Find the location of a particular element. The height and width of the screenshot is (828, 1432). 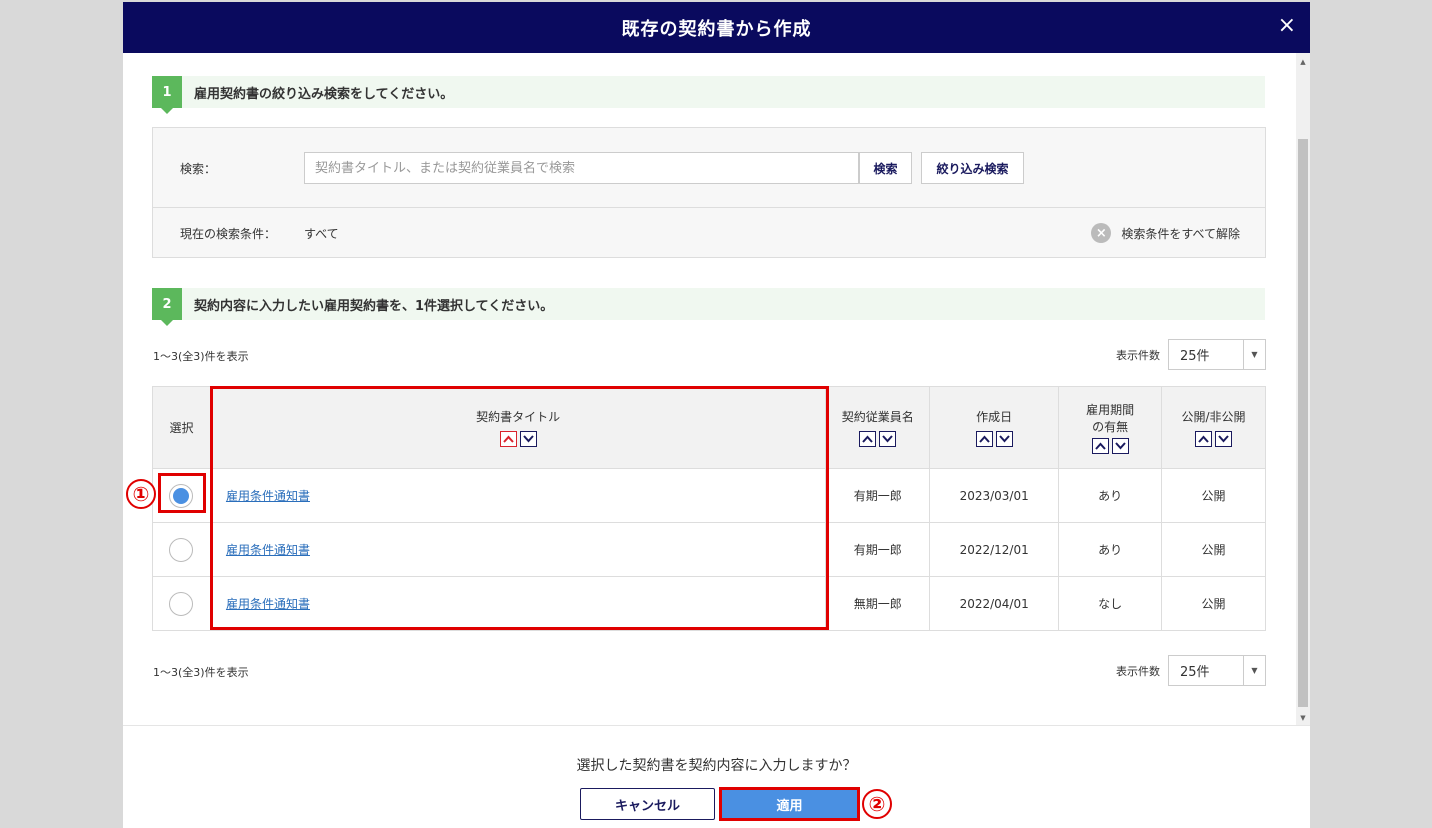

created-cell: 2022/04/01 is located at coordinates (994, 603).